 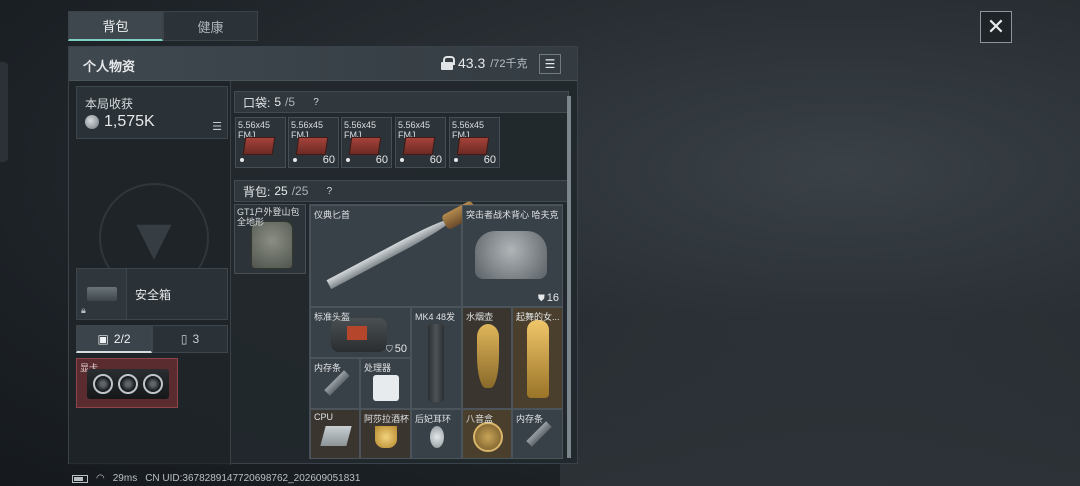 I want to click on durability: ⛉ 50, so click(x=396, y=349).